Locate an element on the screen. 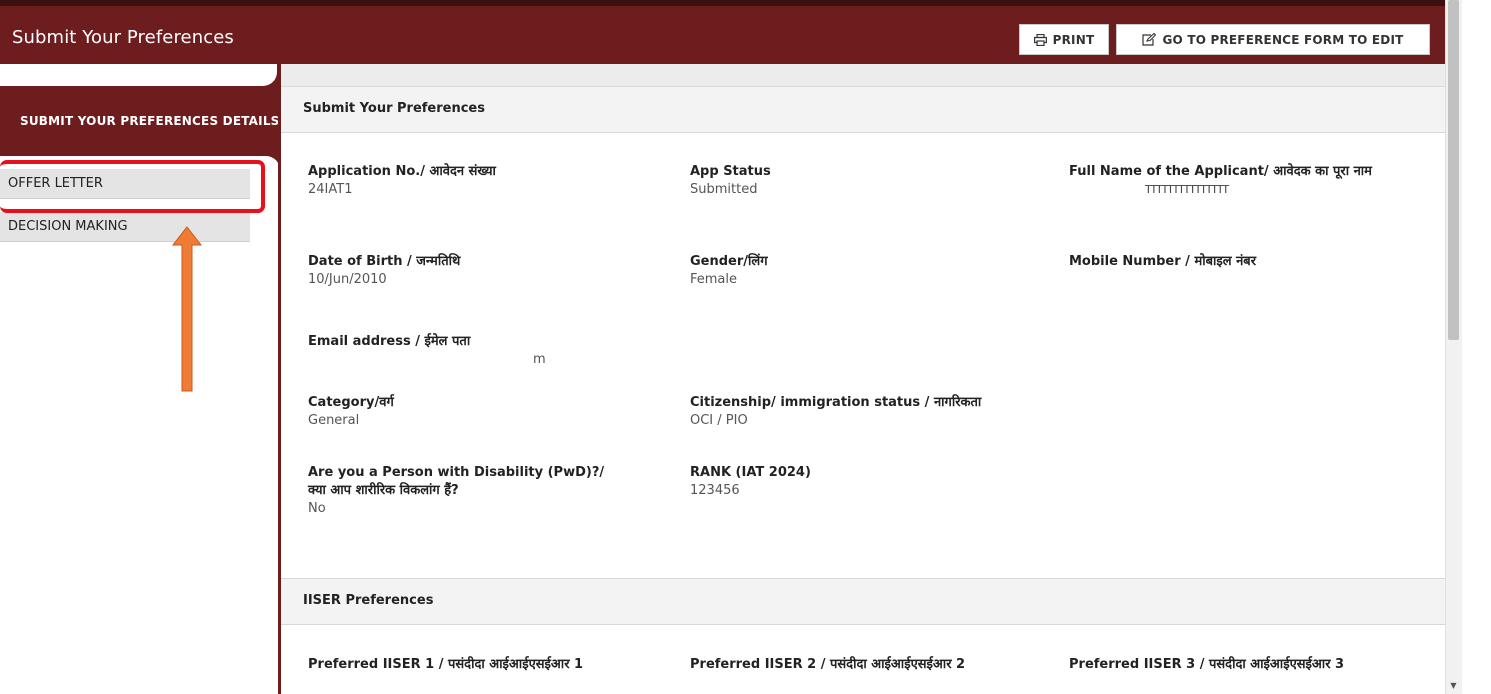 The height and width of the screenshot is (694, 1491). field-label: RANK (IAT 2024) is located at coordinates (750, 472).